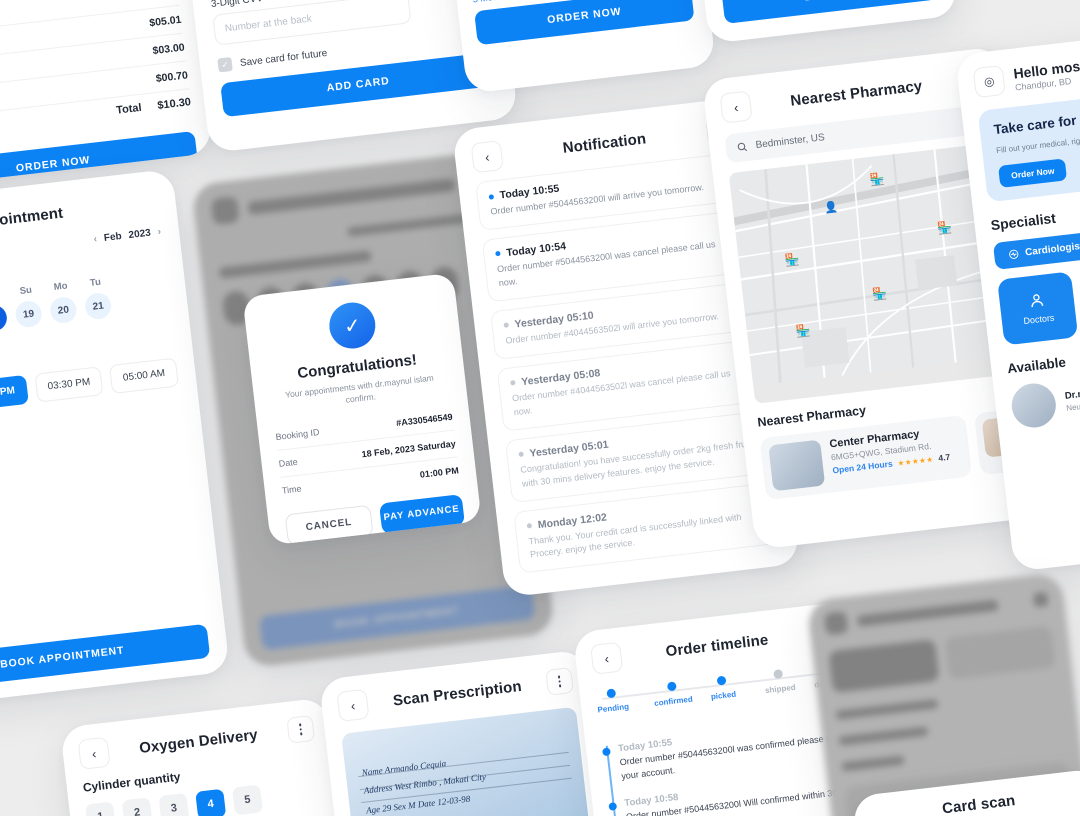 The image size is (1080, 816). What do you see at coordinates (211, 802) in the screenshot?
I see `quantity-option-selected: 4` at bounding box center [211, 802].